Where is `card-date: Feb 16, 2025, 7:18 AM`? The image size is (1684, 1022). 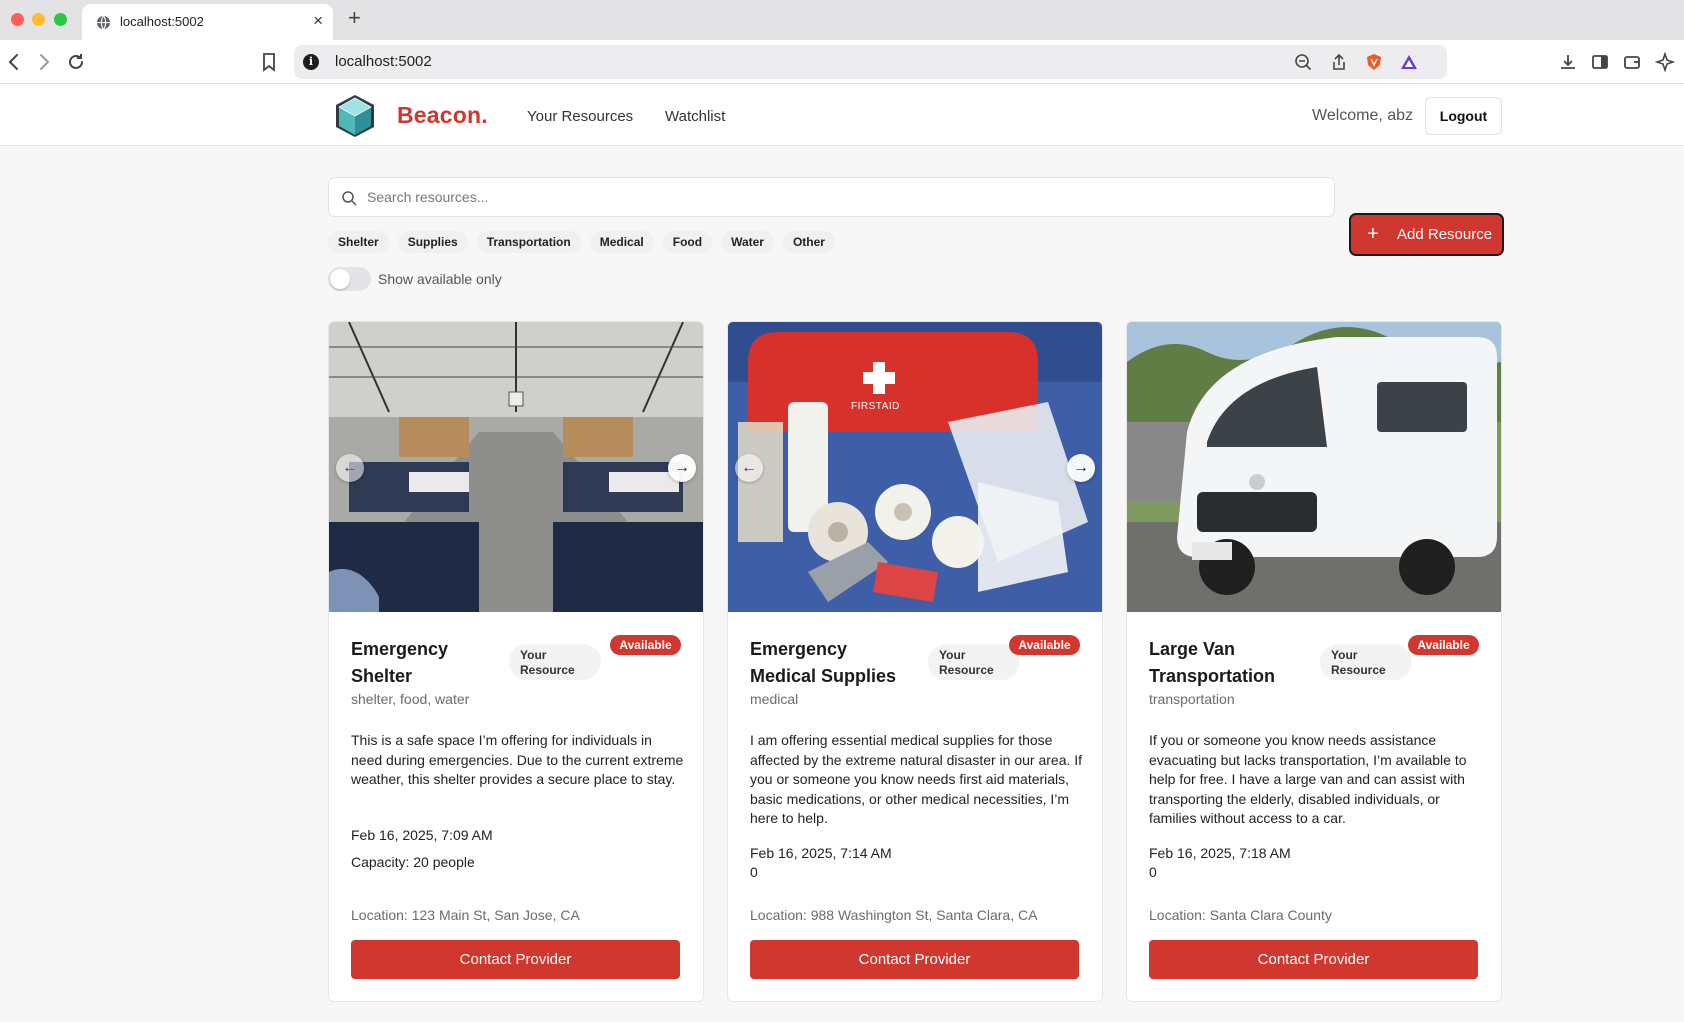
card-date: Feb 16, 2025, 7:18 AM is located at coordinates (1220, 853).